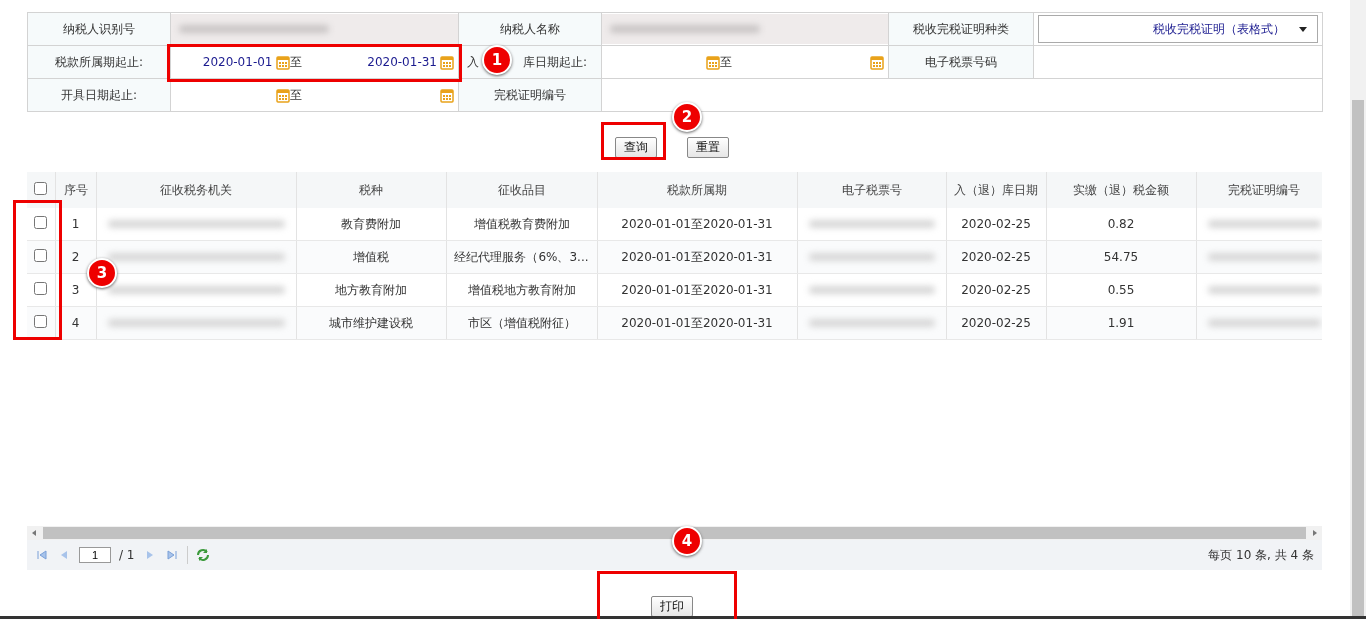 This screenshot has width=1366, height=619. What do you see at coordinates (521, 189) in the screenshot?
I see `column-header: 征收品目` at bounding box center [521, 189].